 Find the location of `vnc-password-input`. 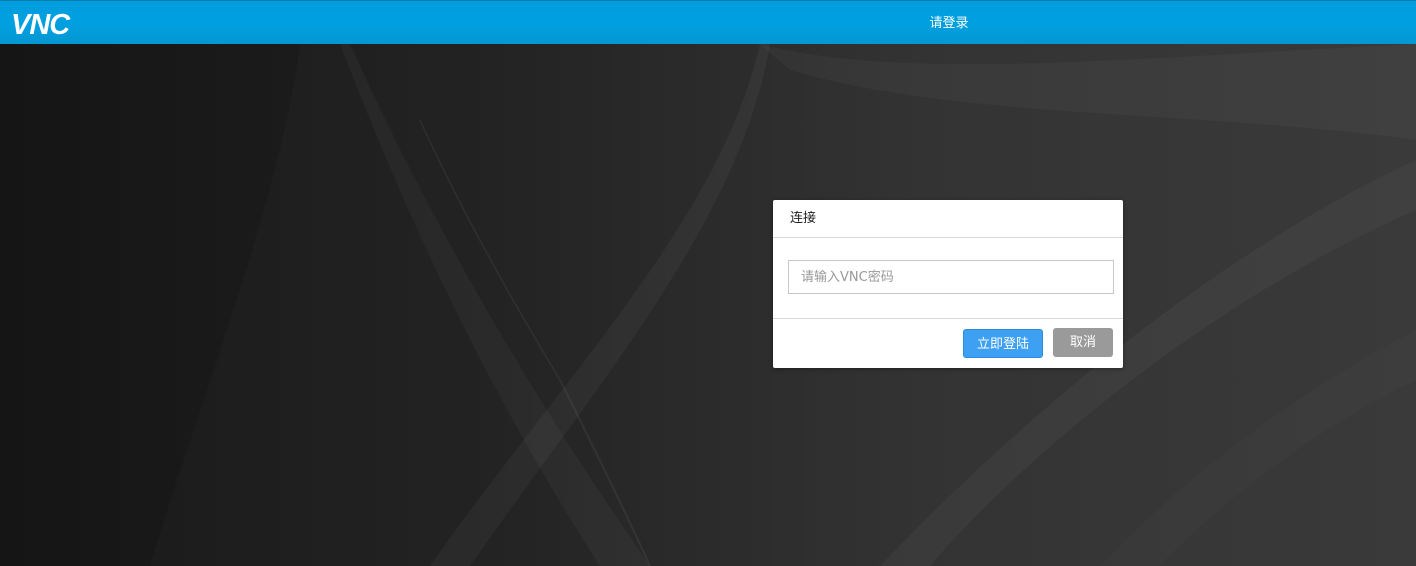

vnc-password-input is located at coordinates (951, 277).